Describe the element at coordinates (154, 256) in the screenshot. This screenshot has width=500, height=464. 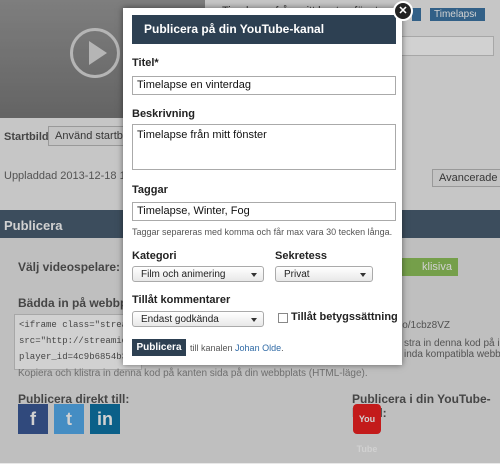
I see `category-label: Kategori` at that location.